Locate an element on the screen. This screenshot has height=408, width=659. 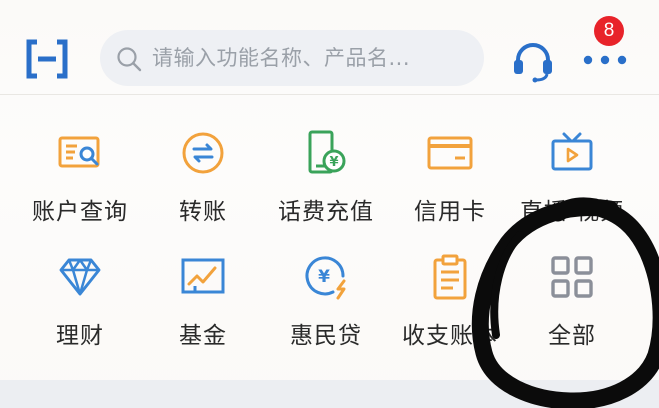
grid-label: 转账 is located at coordinates (203, 212).